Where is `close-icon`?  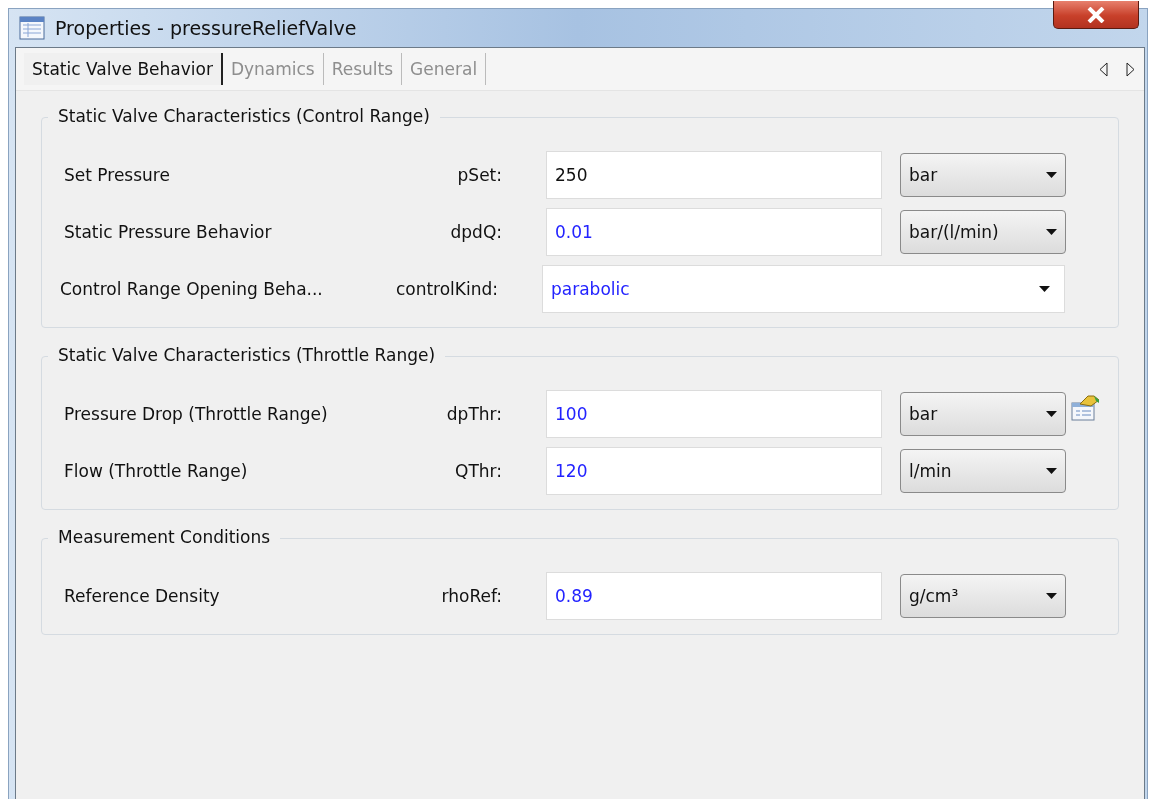
close-icon is located at coordinates (1096, 14).